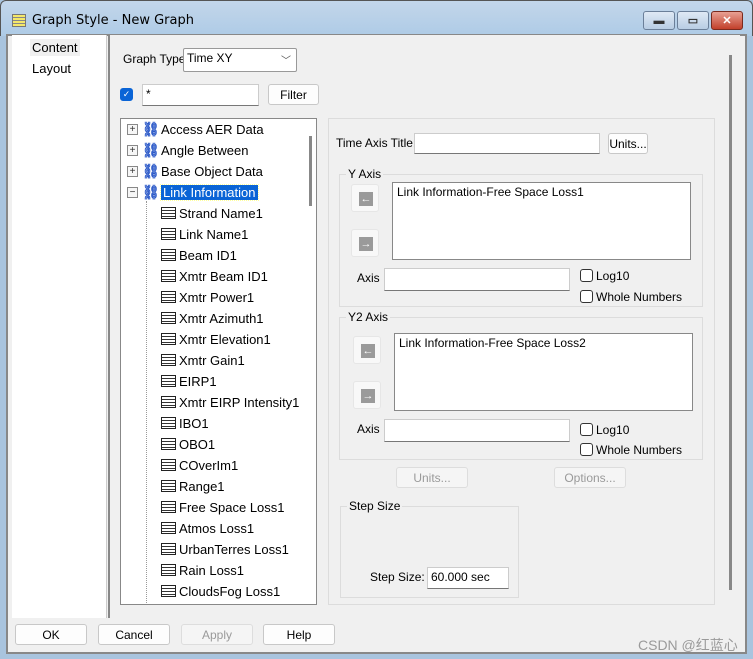 The height and width of the screenshot is (659, 753). Describe the element at coordinates (126, 94) in the screenshot. I see `filter-checkbox: ✓` at that location.